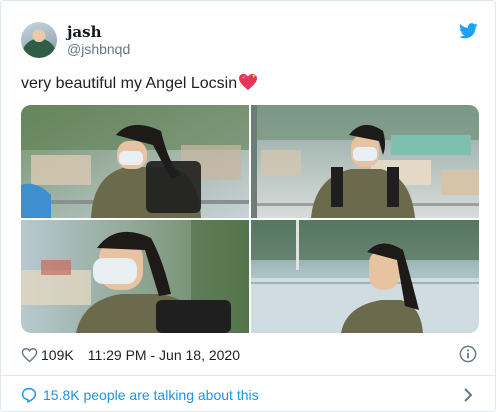 The image size is (496, 412). Describe the element at coordinates (98, 49) in the screenshot. I see `user-handle: @jshbnqd` at that location.